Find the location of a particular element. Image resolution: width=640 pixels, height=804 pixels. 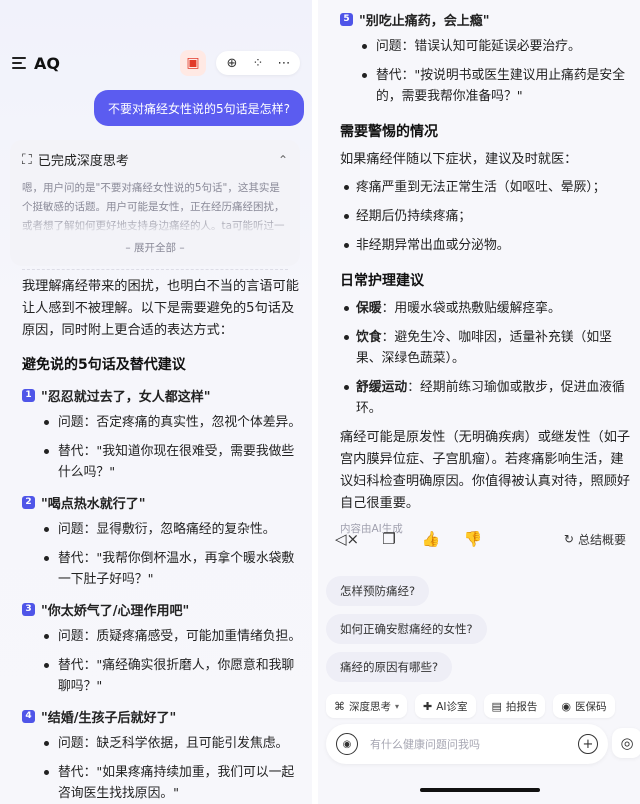

chat-input-bar: ◉ 有什么健康问题问我吗 + is located at coordinates (467, 744).